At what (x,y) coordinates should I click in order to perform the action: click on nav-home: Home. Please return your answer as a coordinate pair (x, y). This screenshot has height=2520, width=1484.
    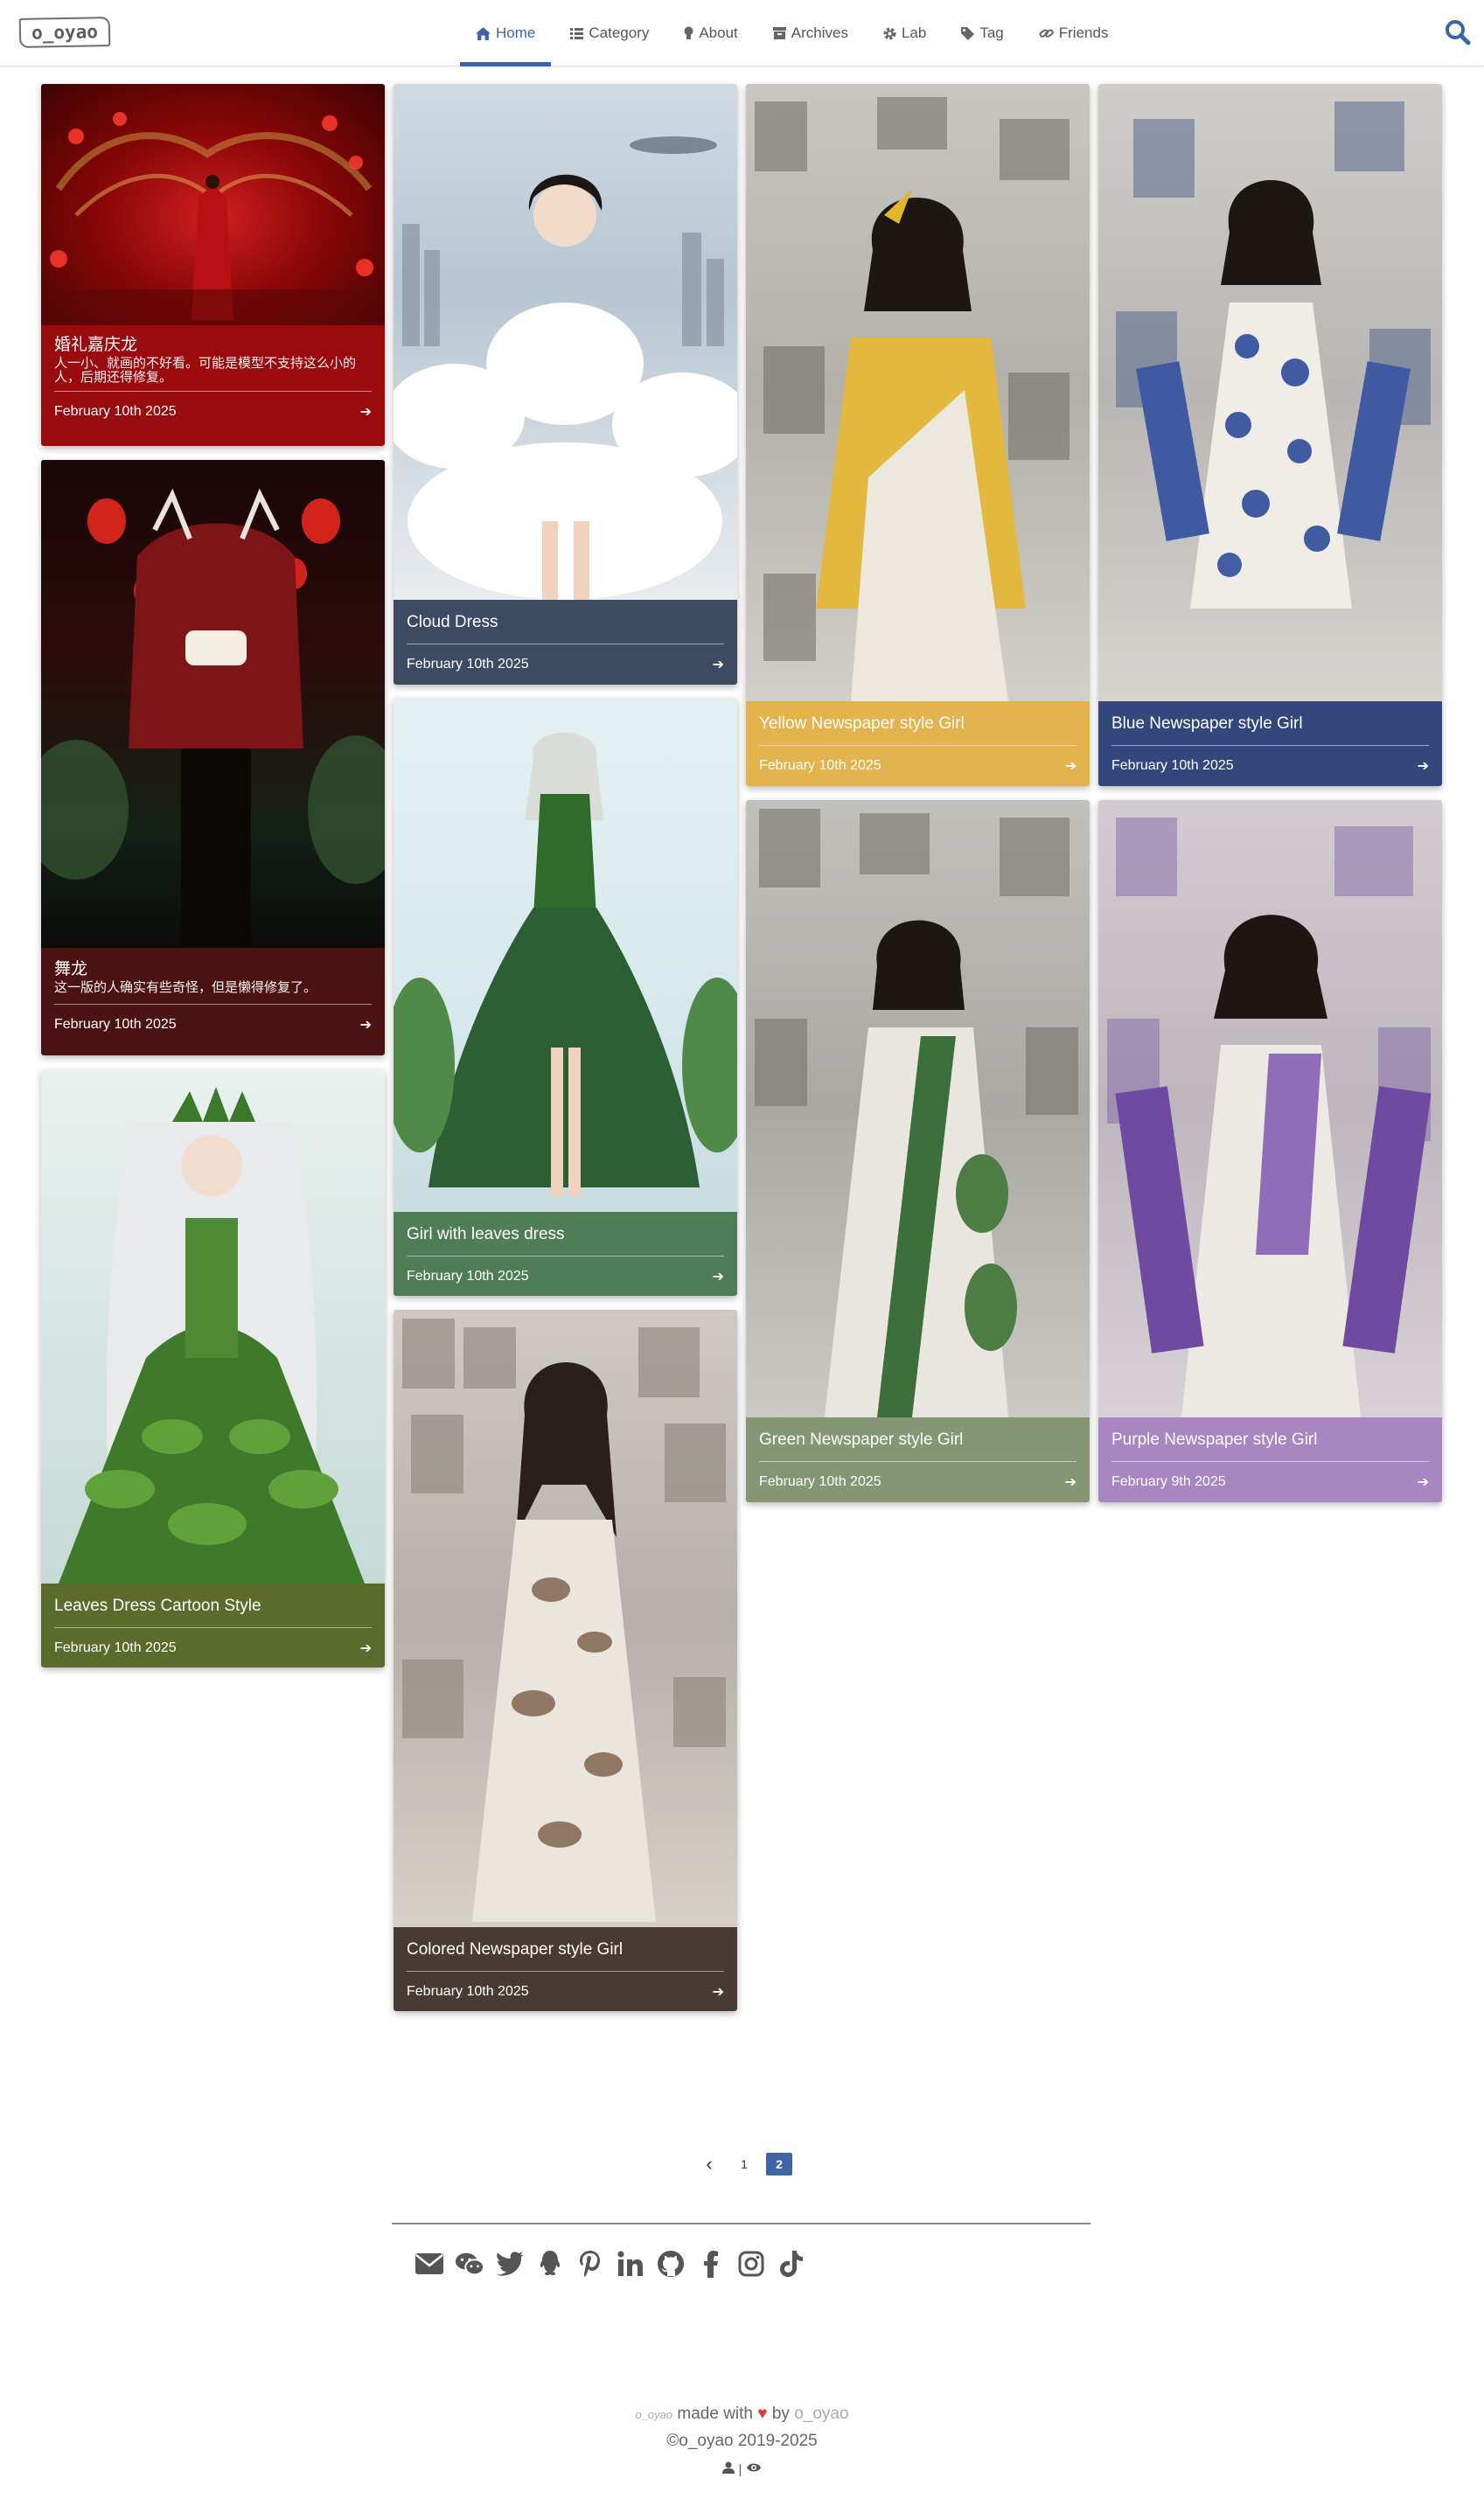
    Looking at the image, I should click on (505, 33).